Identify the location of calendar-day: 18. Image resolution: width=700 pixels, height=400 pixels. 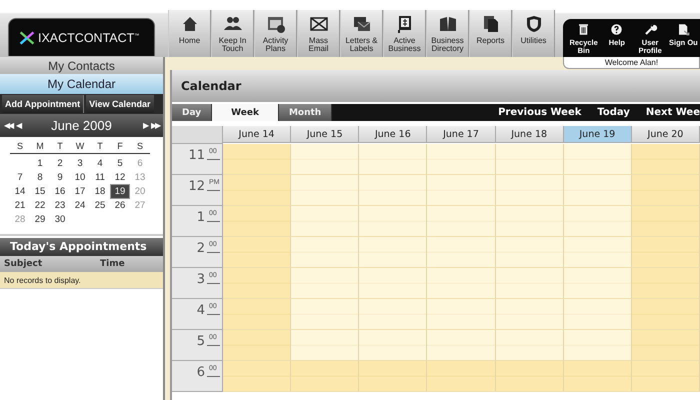
(100, 191).